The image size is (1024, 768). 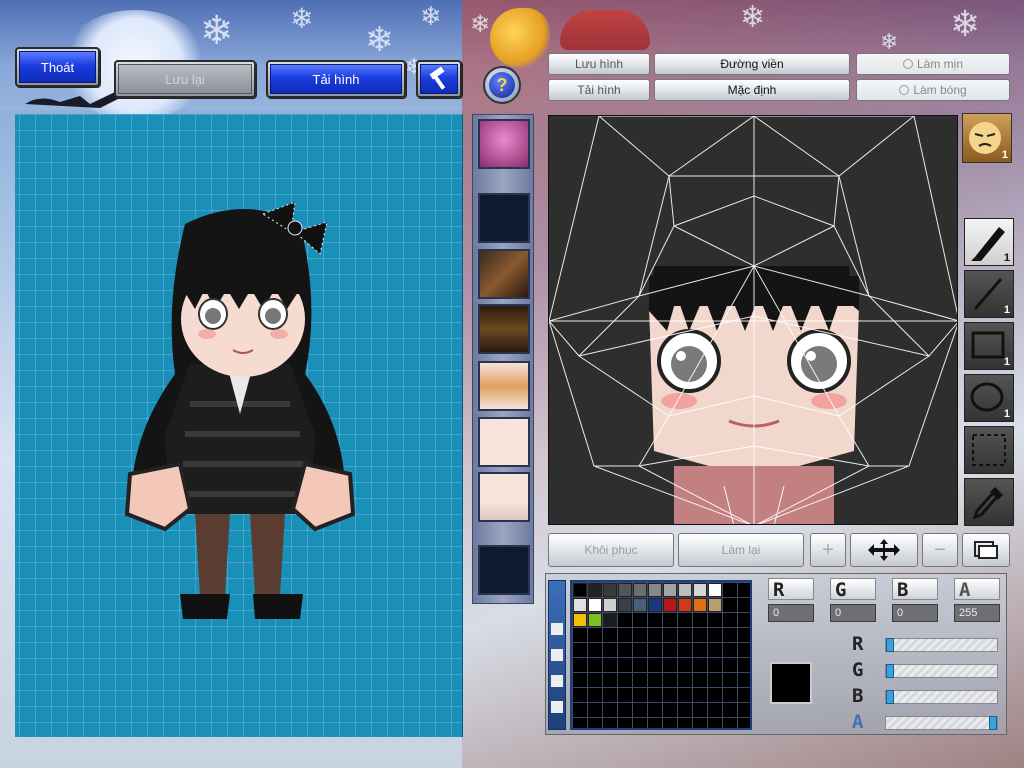 I want to click on save-button: Lưu lại, so click(x=185, y=79).